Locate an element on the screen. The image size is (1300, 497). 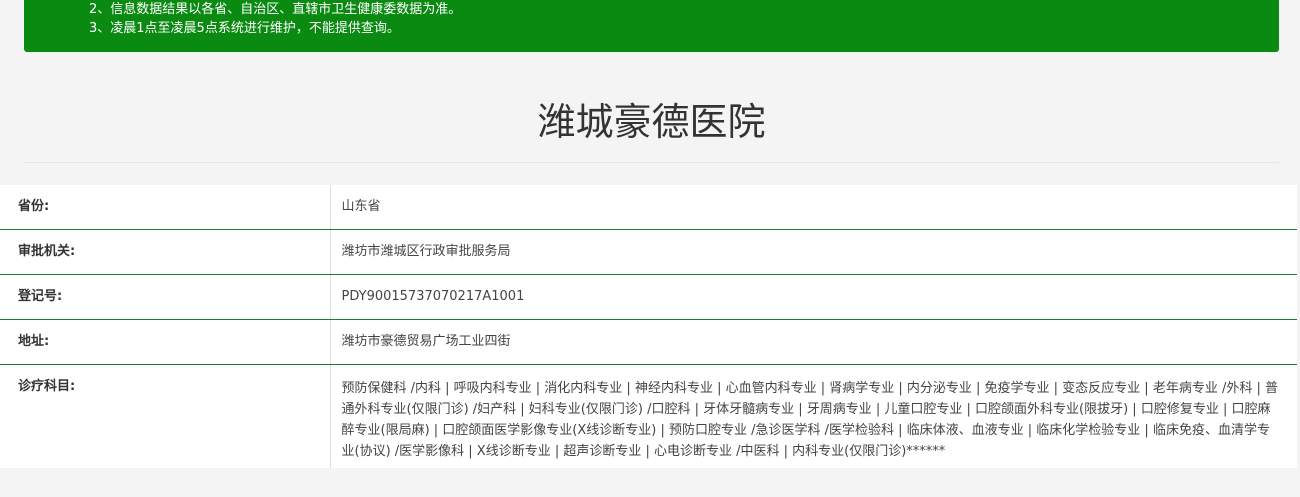
title-section: 潍城豪德医院 is located at coordinates (651, 127).